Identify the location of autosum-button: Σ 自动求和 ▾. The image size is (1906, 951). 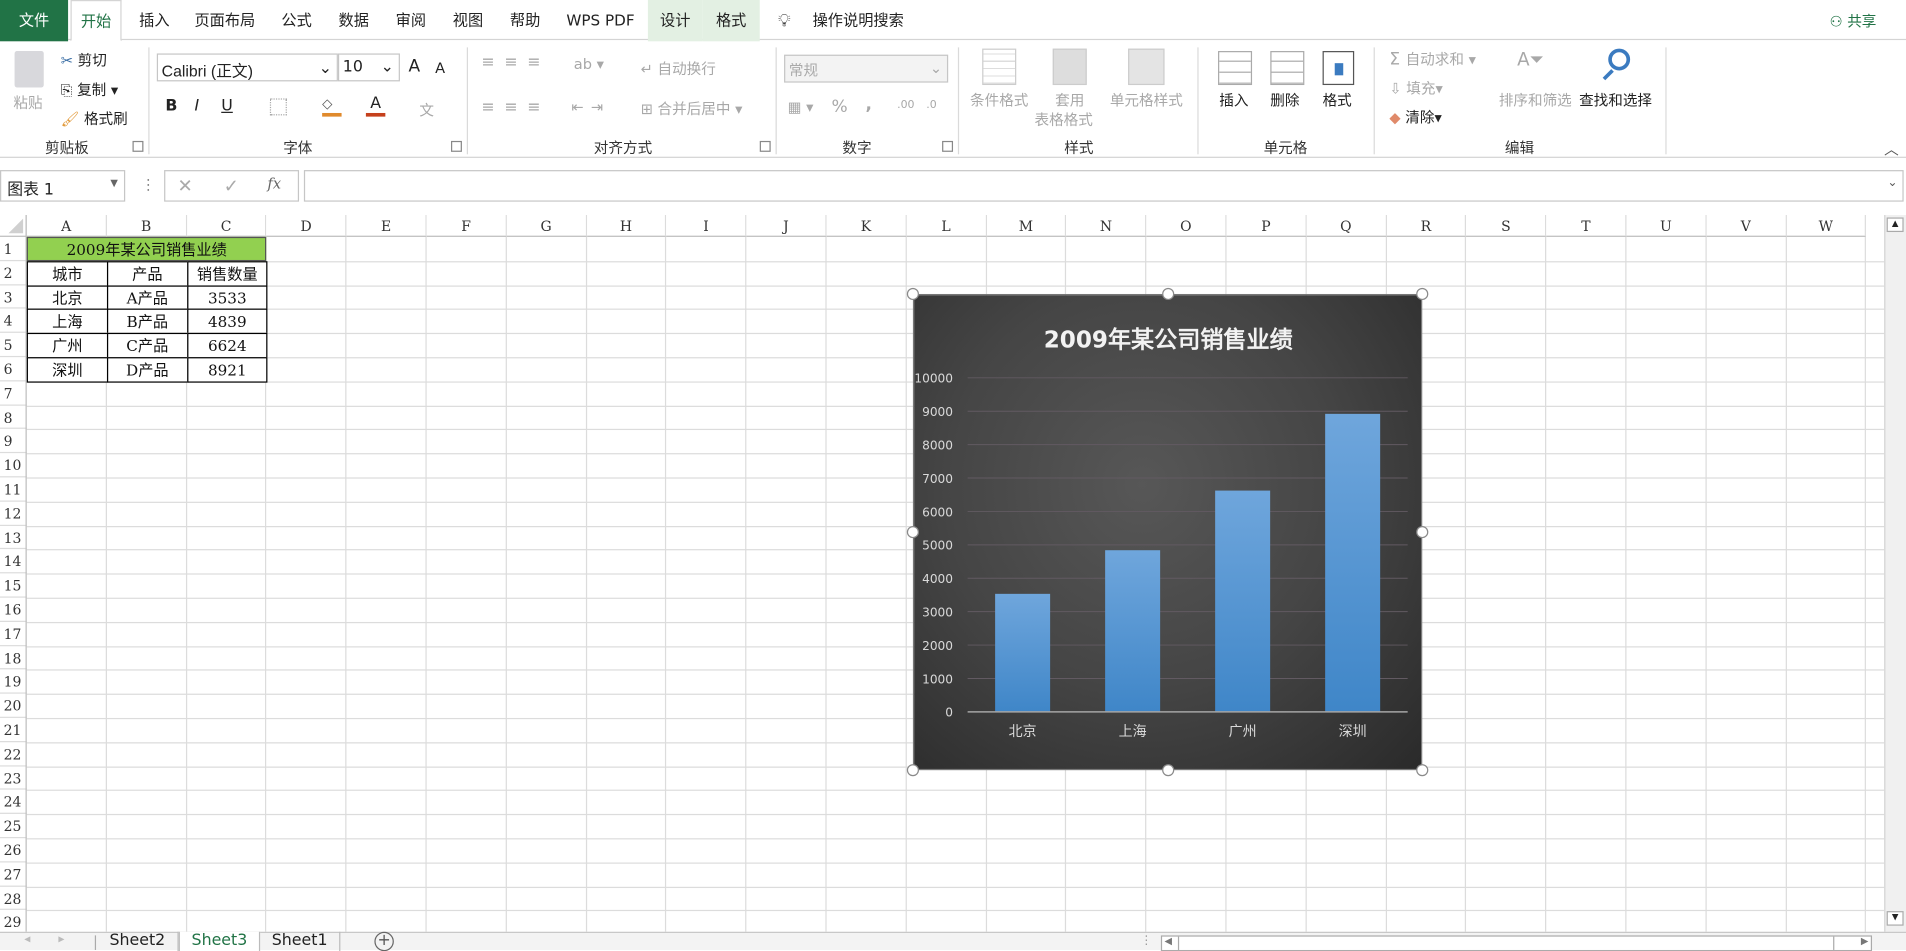
(1432, 59).